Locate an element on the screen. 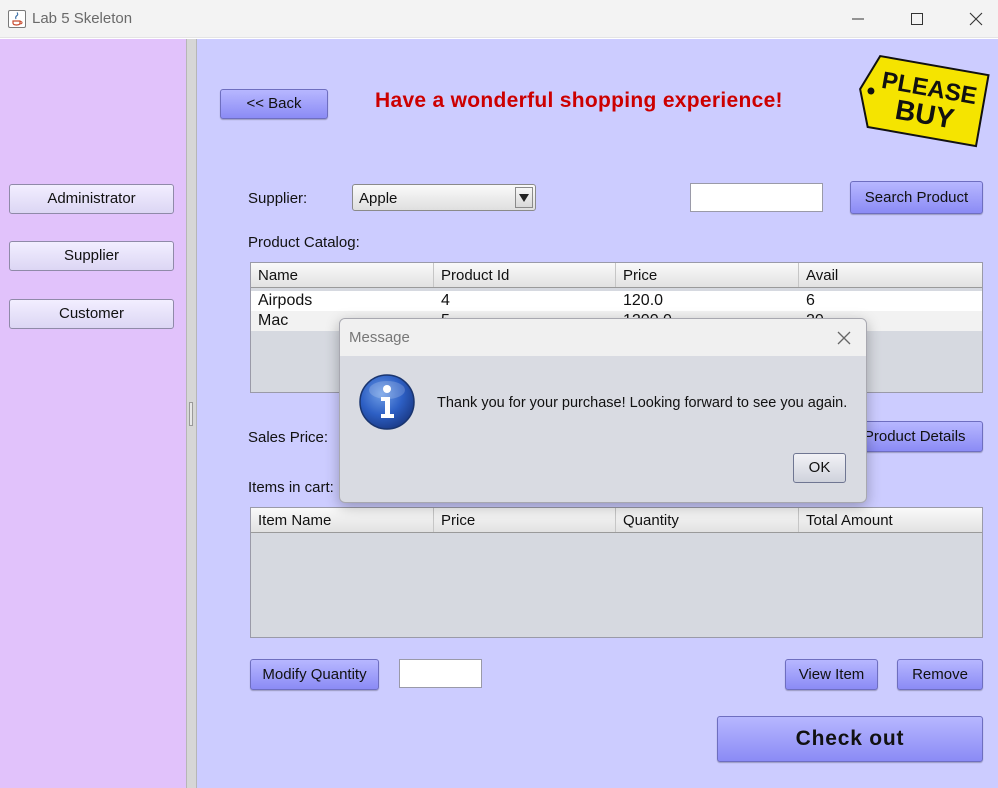  please-buy-logo: PLEASE BUY is located at coordinates (922, 101).